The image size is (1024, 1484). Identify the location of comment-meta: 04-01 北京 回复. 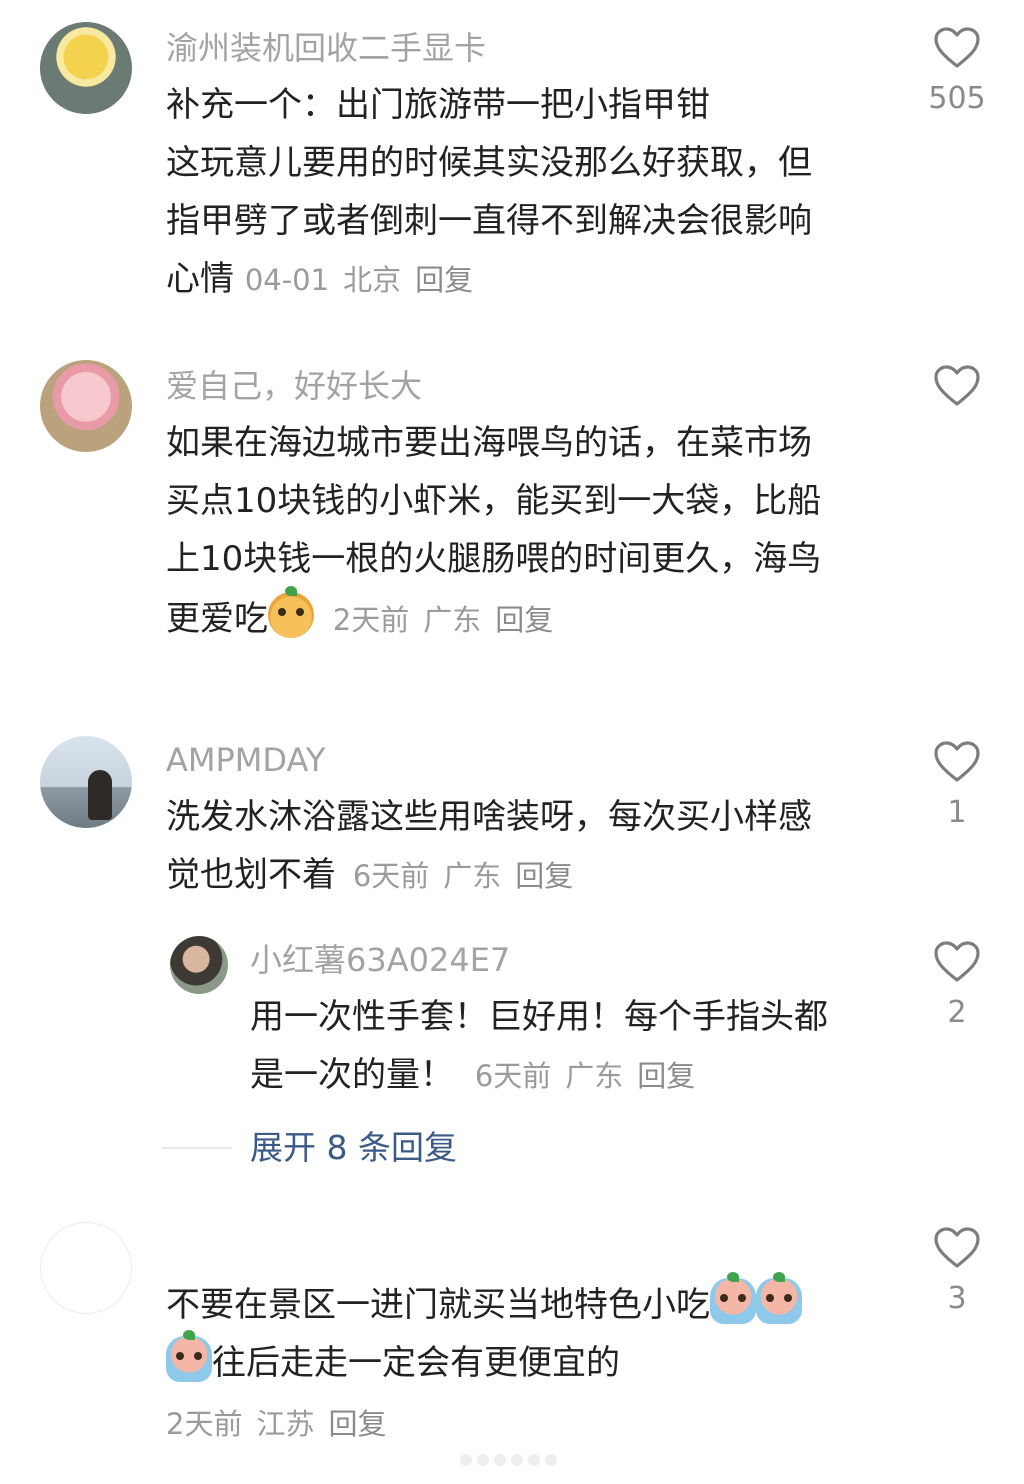
(366, 280).